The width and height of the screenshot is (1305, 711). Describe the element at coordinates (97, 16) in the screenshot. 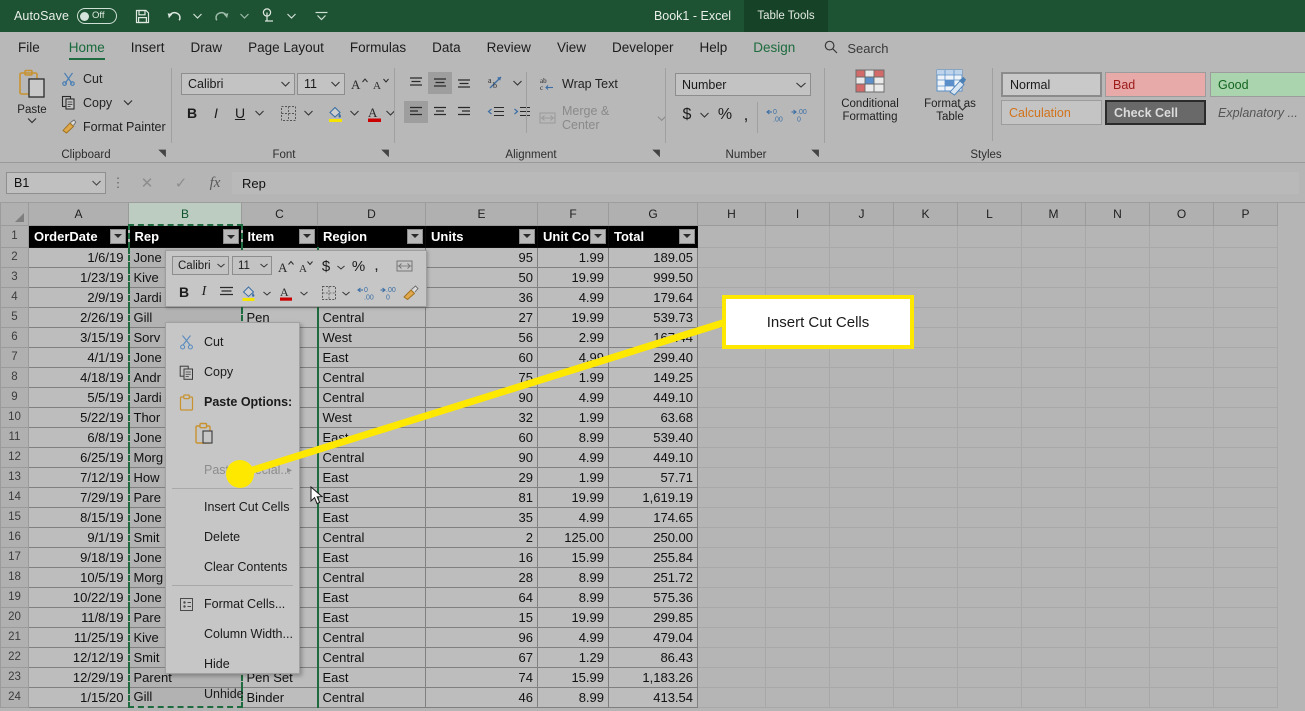

I see `autosave-toggle: Off` at that location.